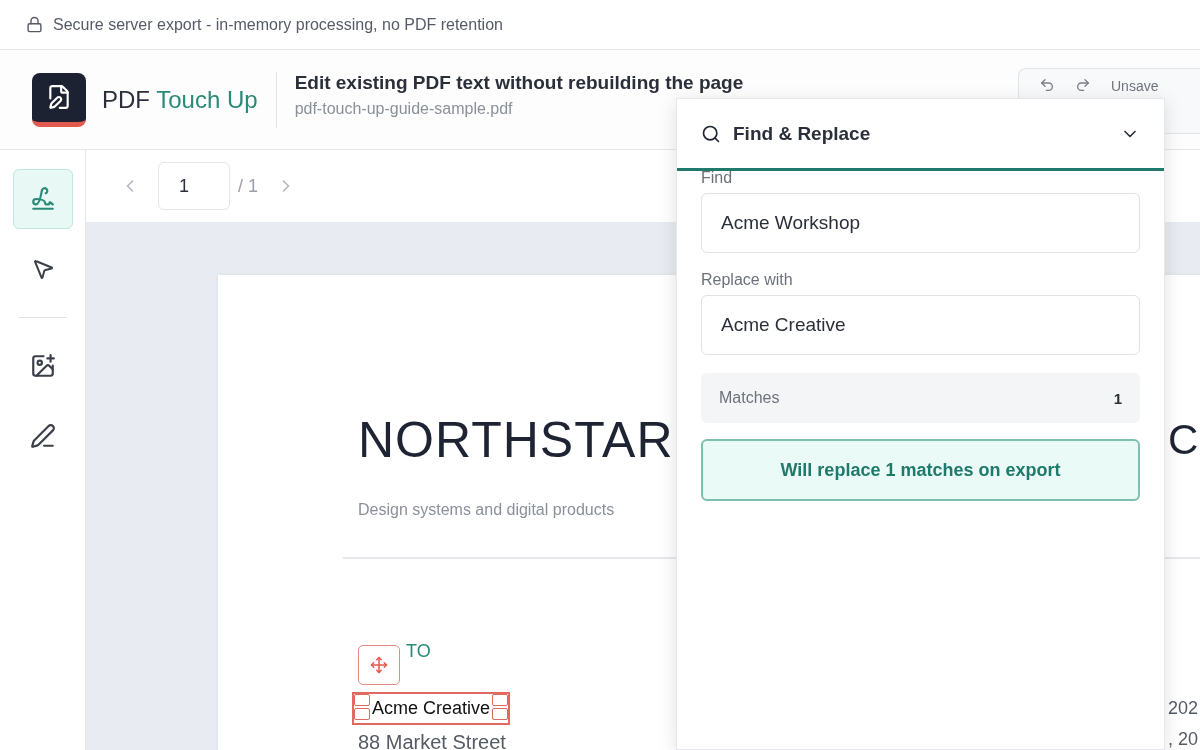 The width and height of the screenshot is (1200, 750). Describe the element at coordinates (59, 97) in the screenshot. I see `file-pen-icon` at that location.